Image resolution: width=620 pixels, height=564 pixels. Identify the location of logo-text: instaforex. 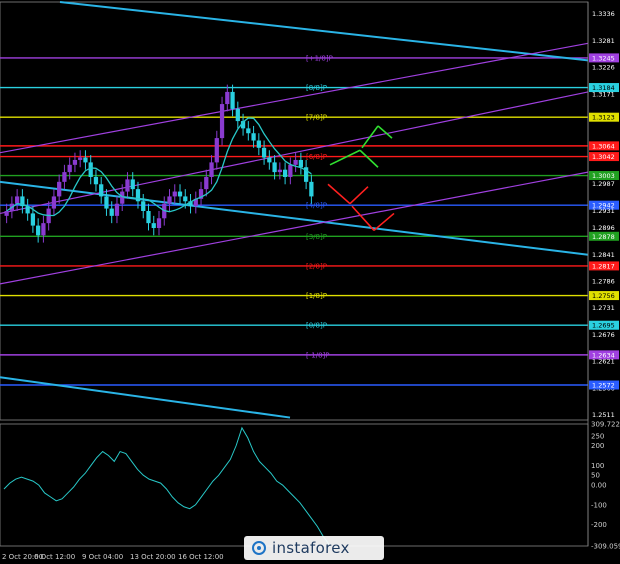
(311, 548).